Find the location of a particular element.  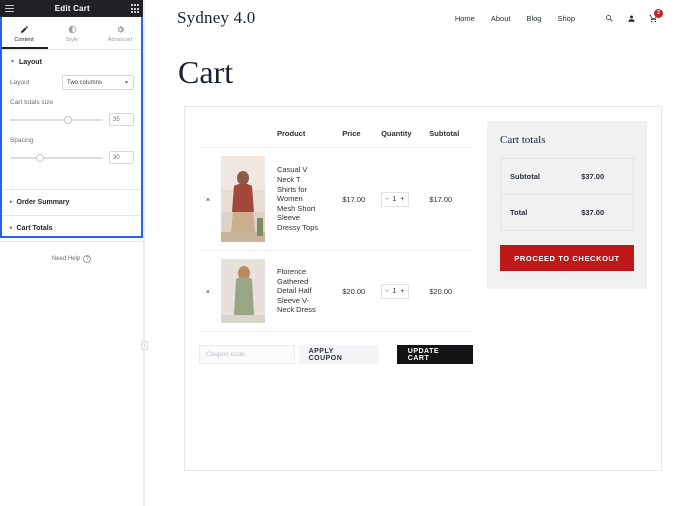

coupon-row: Coupon code APPLY COUPON UPDATE CART is located at coordinates (336, 348).